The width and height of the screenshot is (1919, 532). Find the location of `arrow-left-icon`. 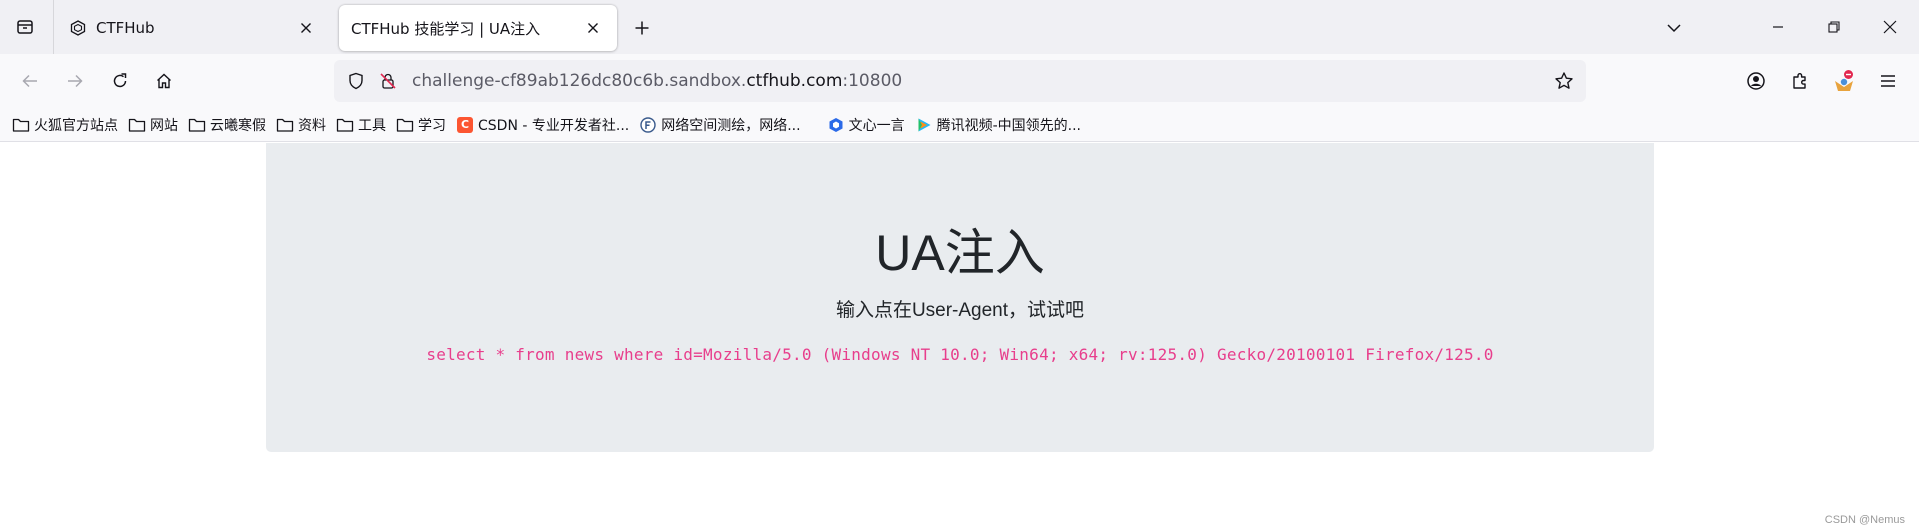

arrow-left-icon is located at coordinates (30, 81).